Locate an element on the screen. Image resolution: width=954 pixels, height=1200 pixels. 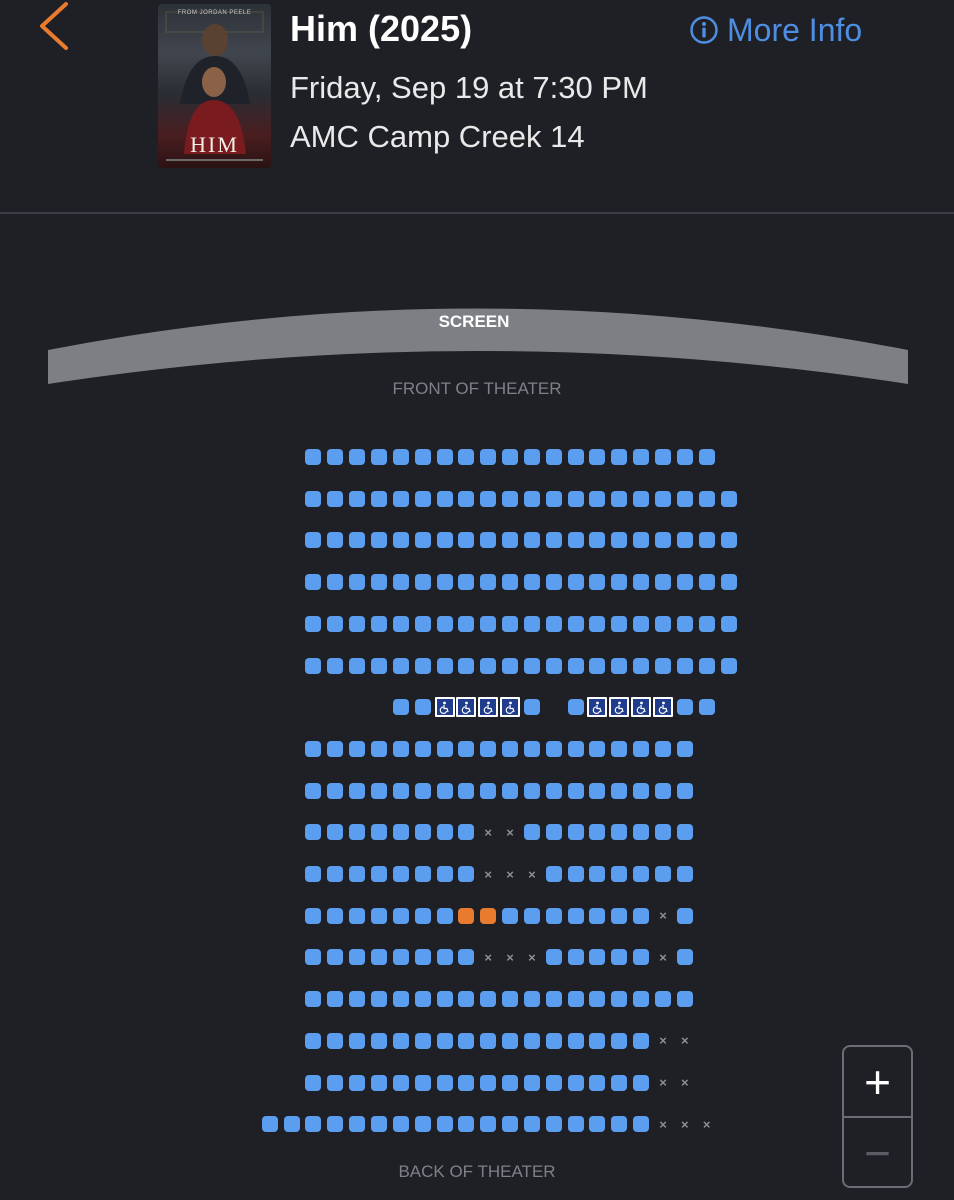
seat-selected is located at coordinates (488, 915).